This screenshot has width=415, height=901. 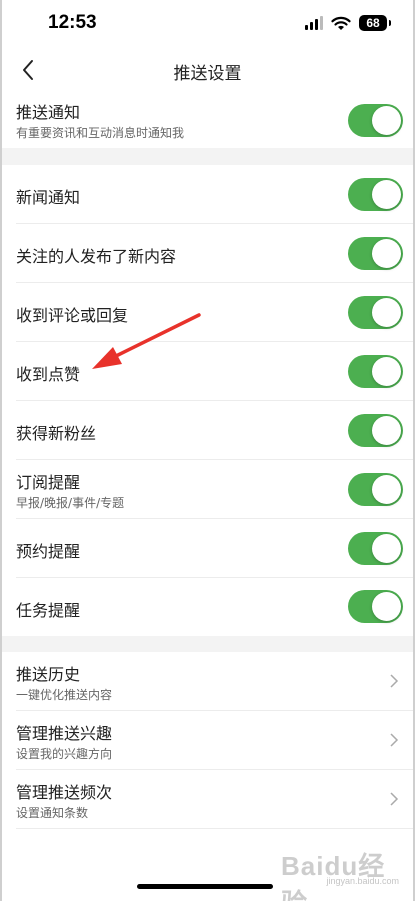 What do you see at coordinates (207, 548) in the screenshot?
I see `list-item: 预约提醒` at bounding box center [207, 548].